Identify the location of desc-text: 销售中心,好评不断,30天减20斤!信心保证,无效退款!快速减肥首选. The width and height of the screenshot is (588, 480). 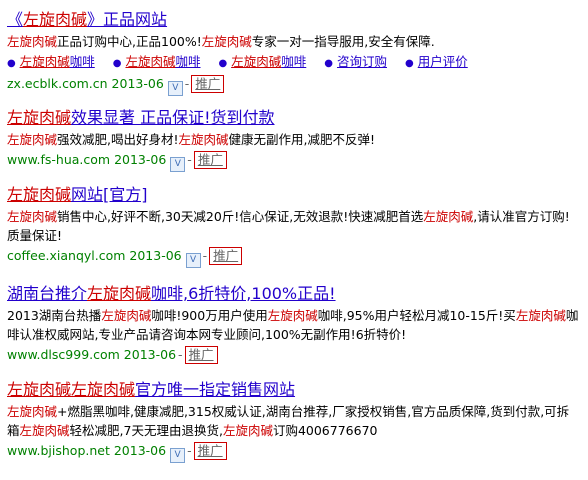
(240, 216).